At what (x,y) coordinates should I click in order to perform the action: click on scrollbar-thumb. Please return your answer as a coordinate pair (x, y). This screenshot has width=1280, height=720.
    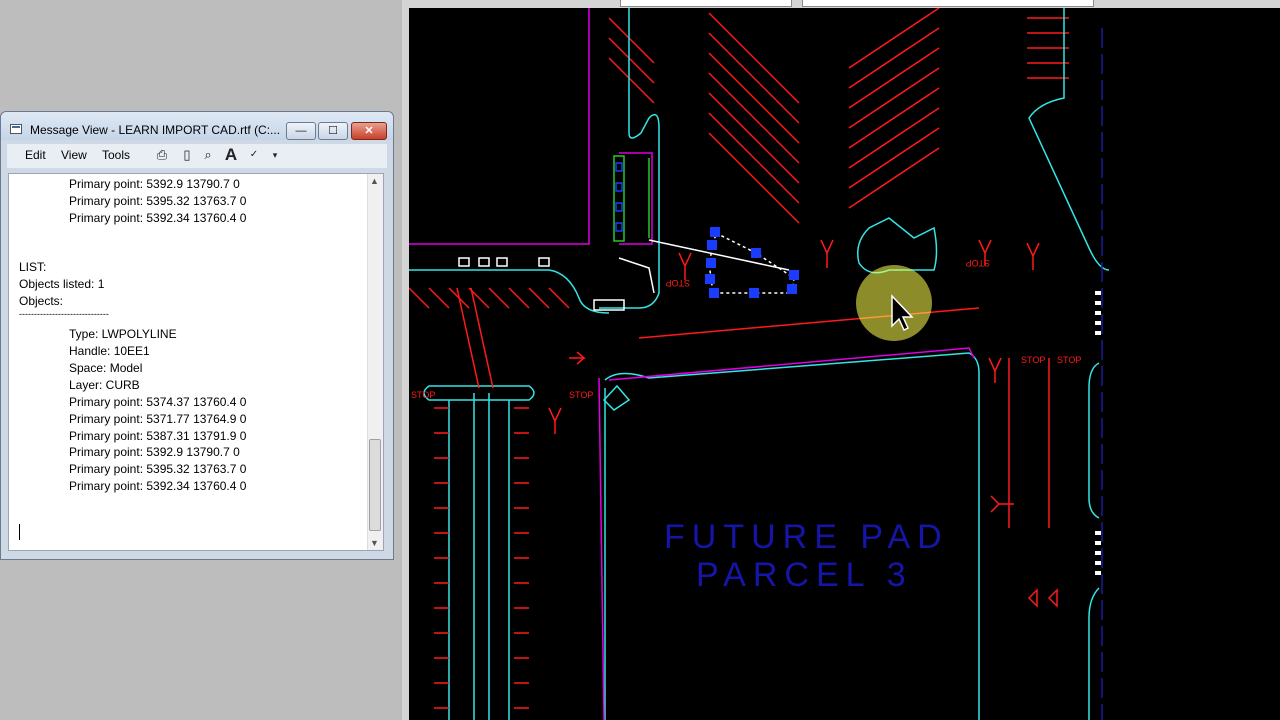
    Looking at the image, I should click on (375, 485).